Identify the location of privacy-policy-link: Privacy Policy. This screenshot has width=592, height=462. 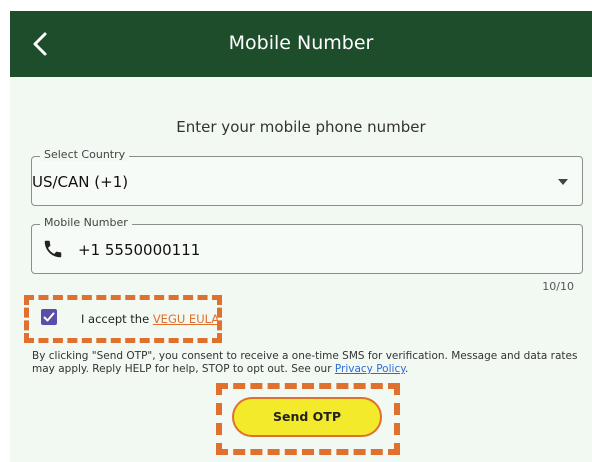
(370, 369).